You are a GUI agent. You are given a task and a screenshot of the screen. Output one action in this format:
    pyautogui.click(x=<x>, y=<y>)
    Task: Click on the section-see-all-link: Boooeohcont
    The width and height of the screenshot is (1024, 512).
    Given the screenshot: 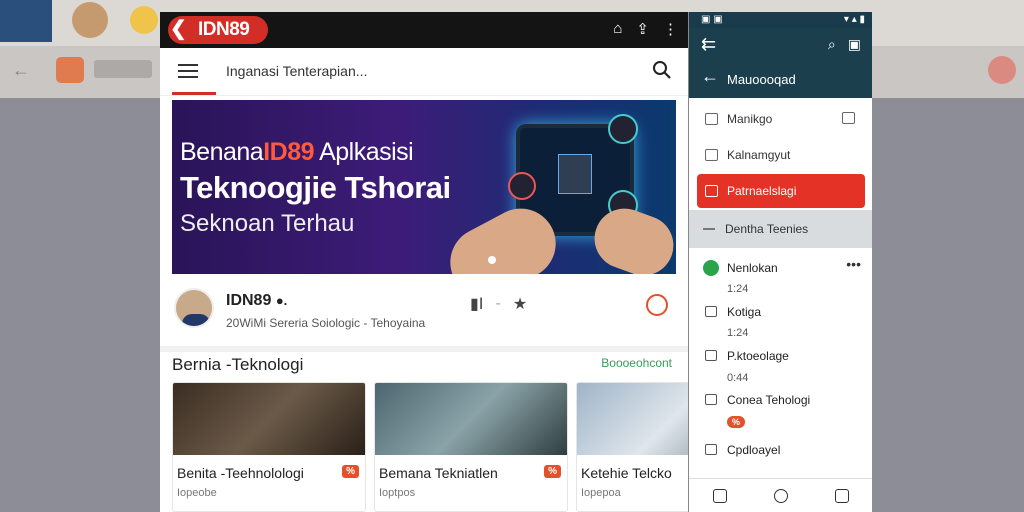 What is the action you would take?
    pyautogui.click(x=636, y=363)
    